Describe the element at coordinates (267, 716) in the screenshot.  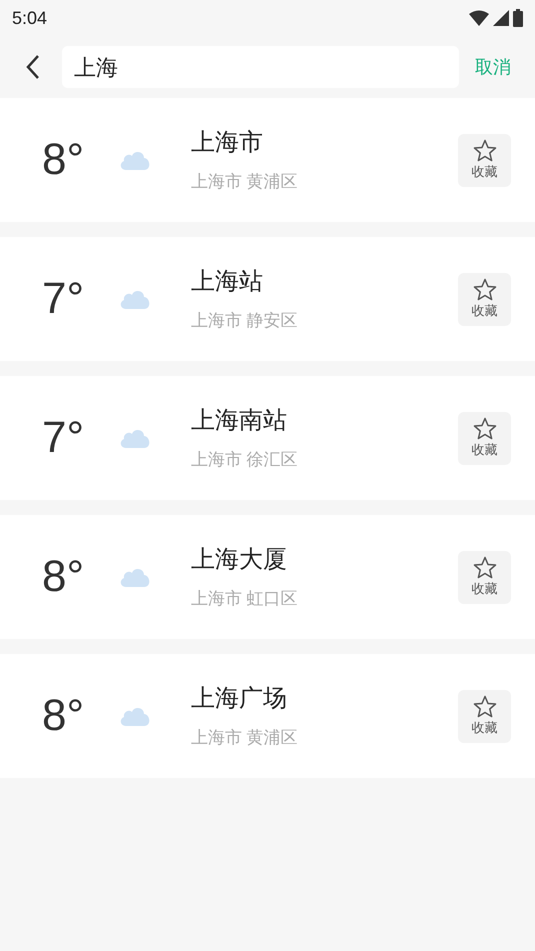
I see `result-card: 8° 上海广场 上海市 黄浦区 收藏` at that location.